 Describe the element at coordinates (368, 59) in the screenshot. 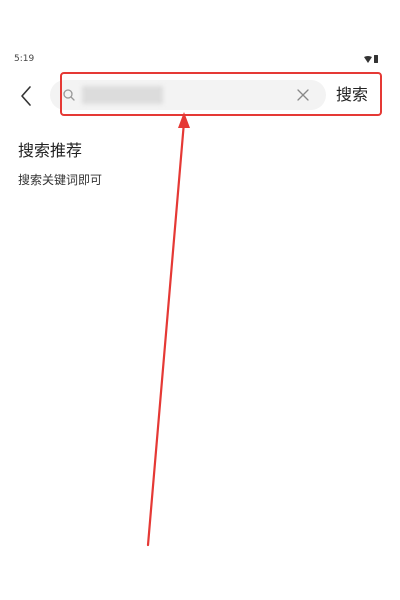

I see `wifi-icon` at that location.